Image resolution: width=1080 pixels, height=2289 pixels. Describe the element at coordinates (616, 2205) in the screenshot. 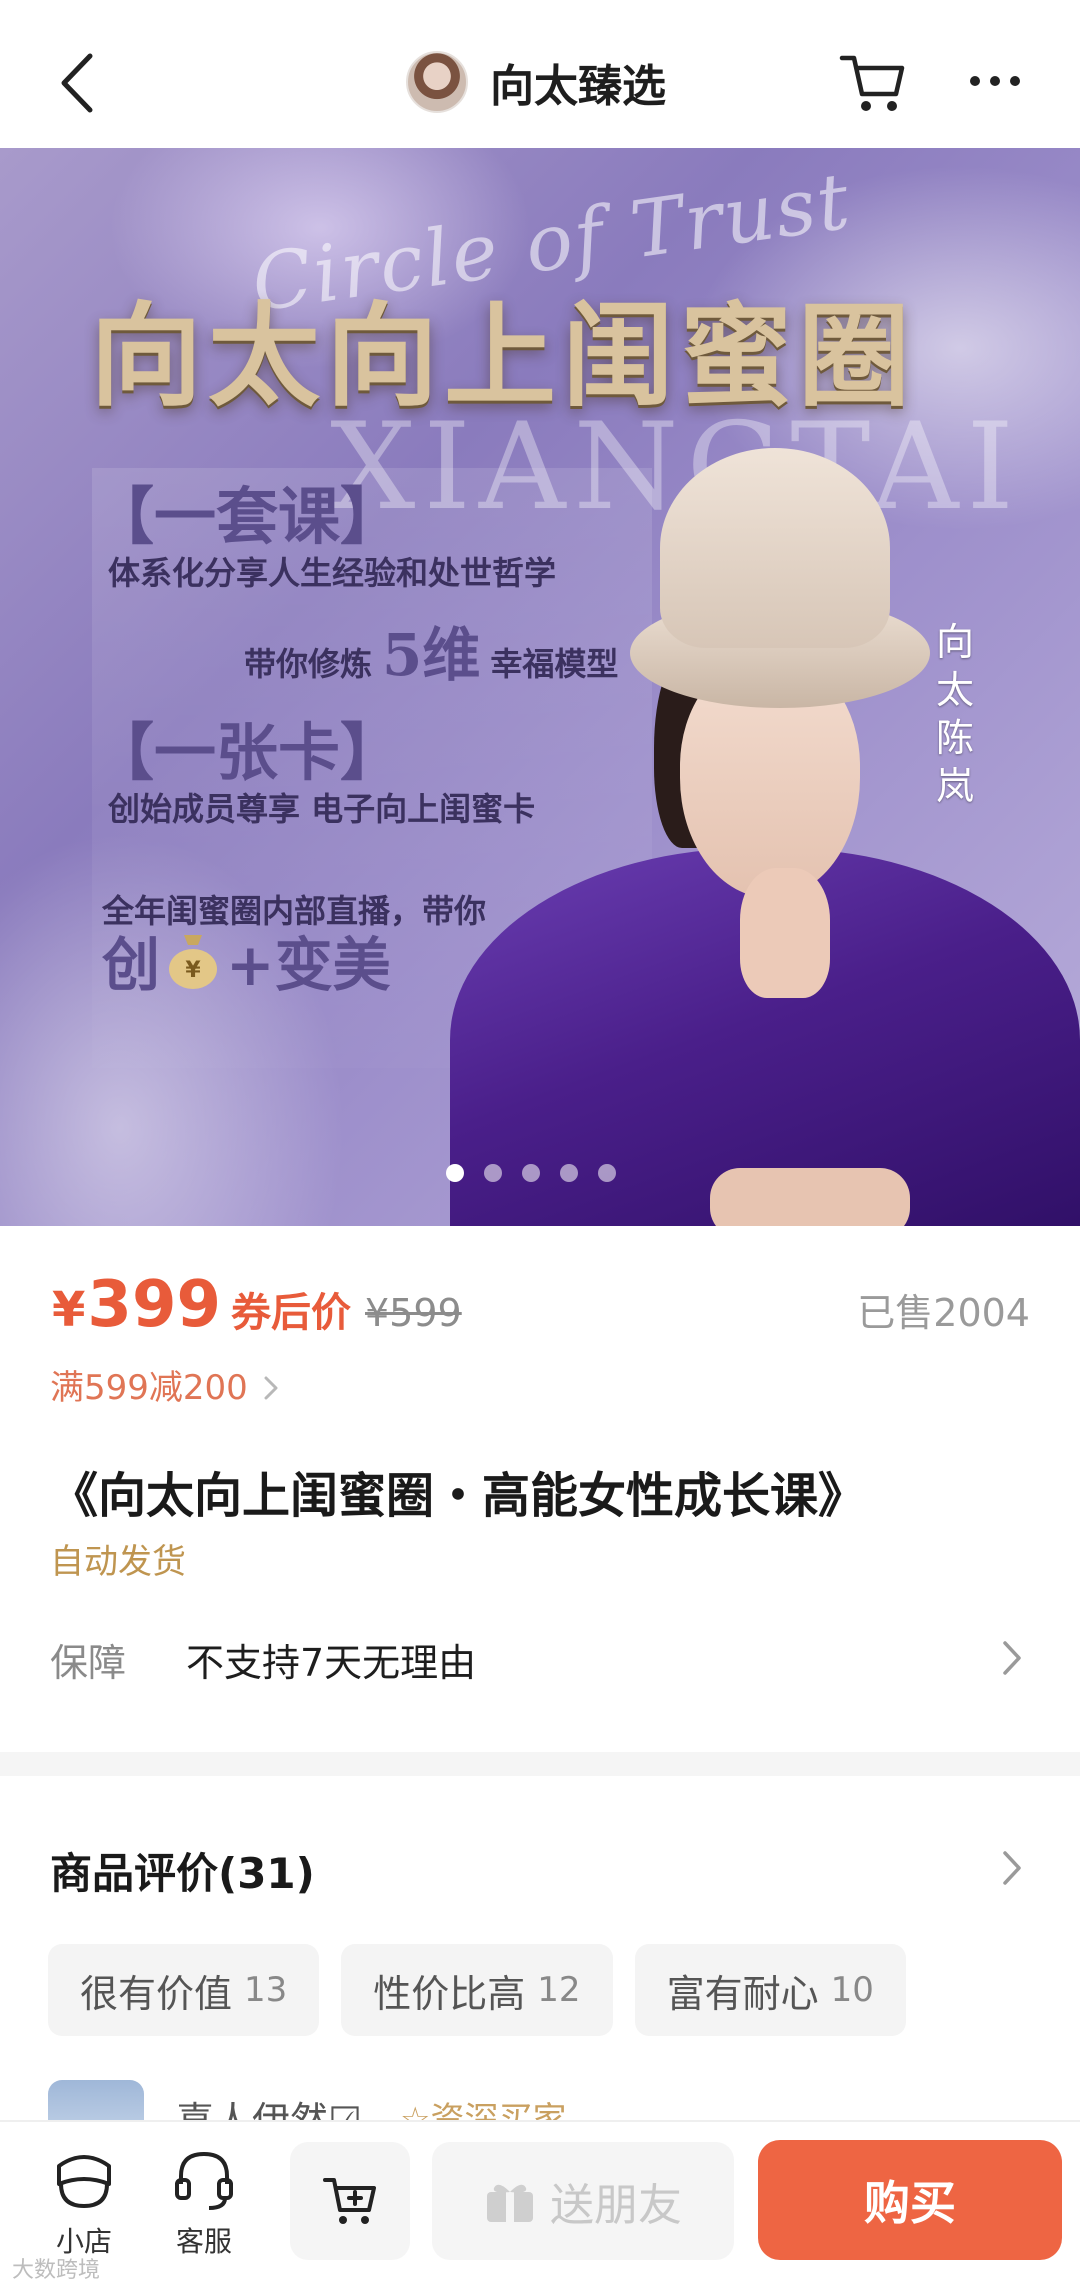

I see `gift-label: 送朋友` at that location.